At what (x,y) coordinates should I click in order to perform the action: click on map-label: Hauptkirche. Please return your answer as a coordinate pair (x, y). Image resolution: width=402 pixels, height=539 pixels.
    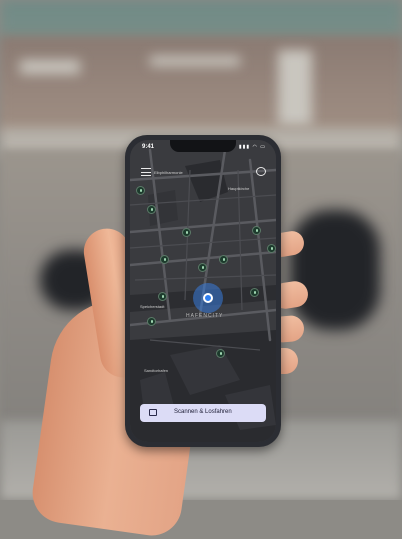
    Looking at the image, I should click on (239, 188).